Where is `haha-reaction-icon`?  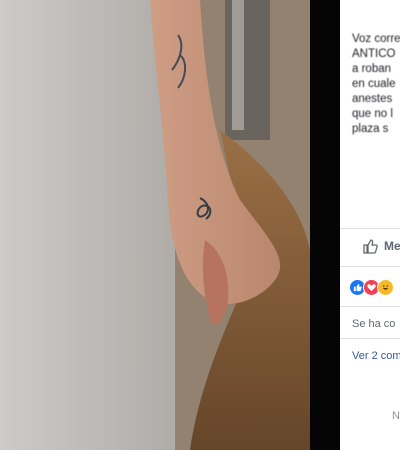
haha-reaction-icon is located at coordinates (385, 287).